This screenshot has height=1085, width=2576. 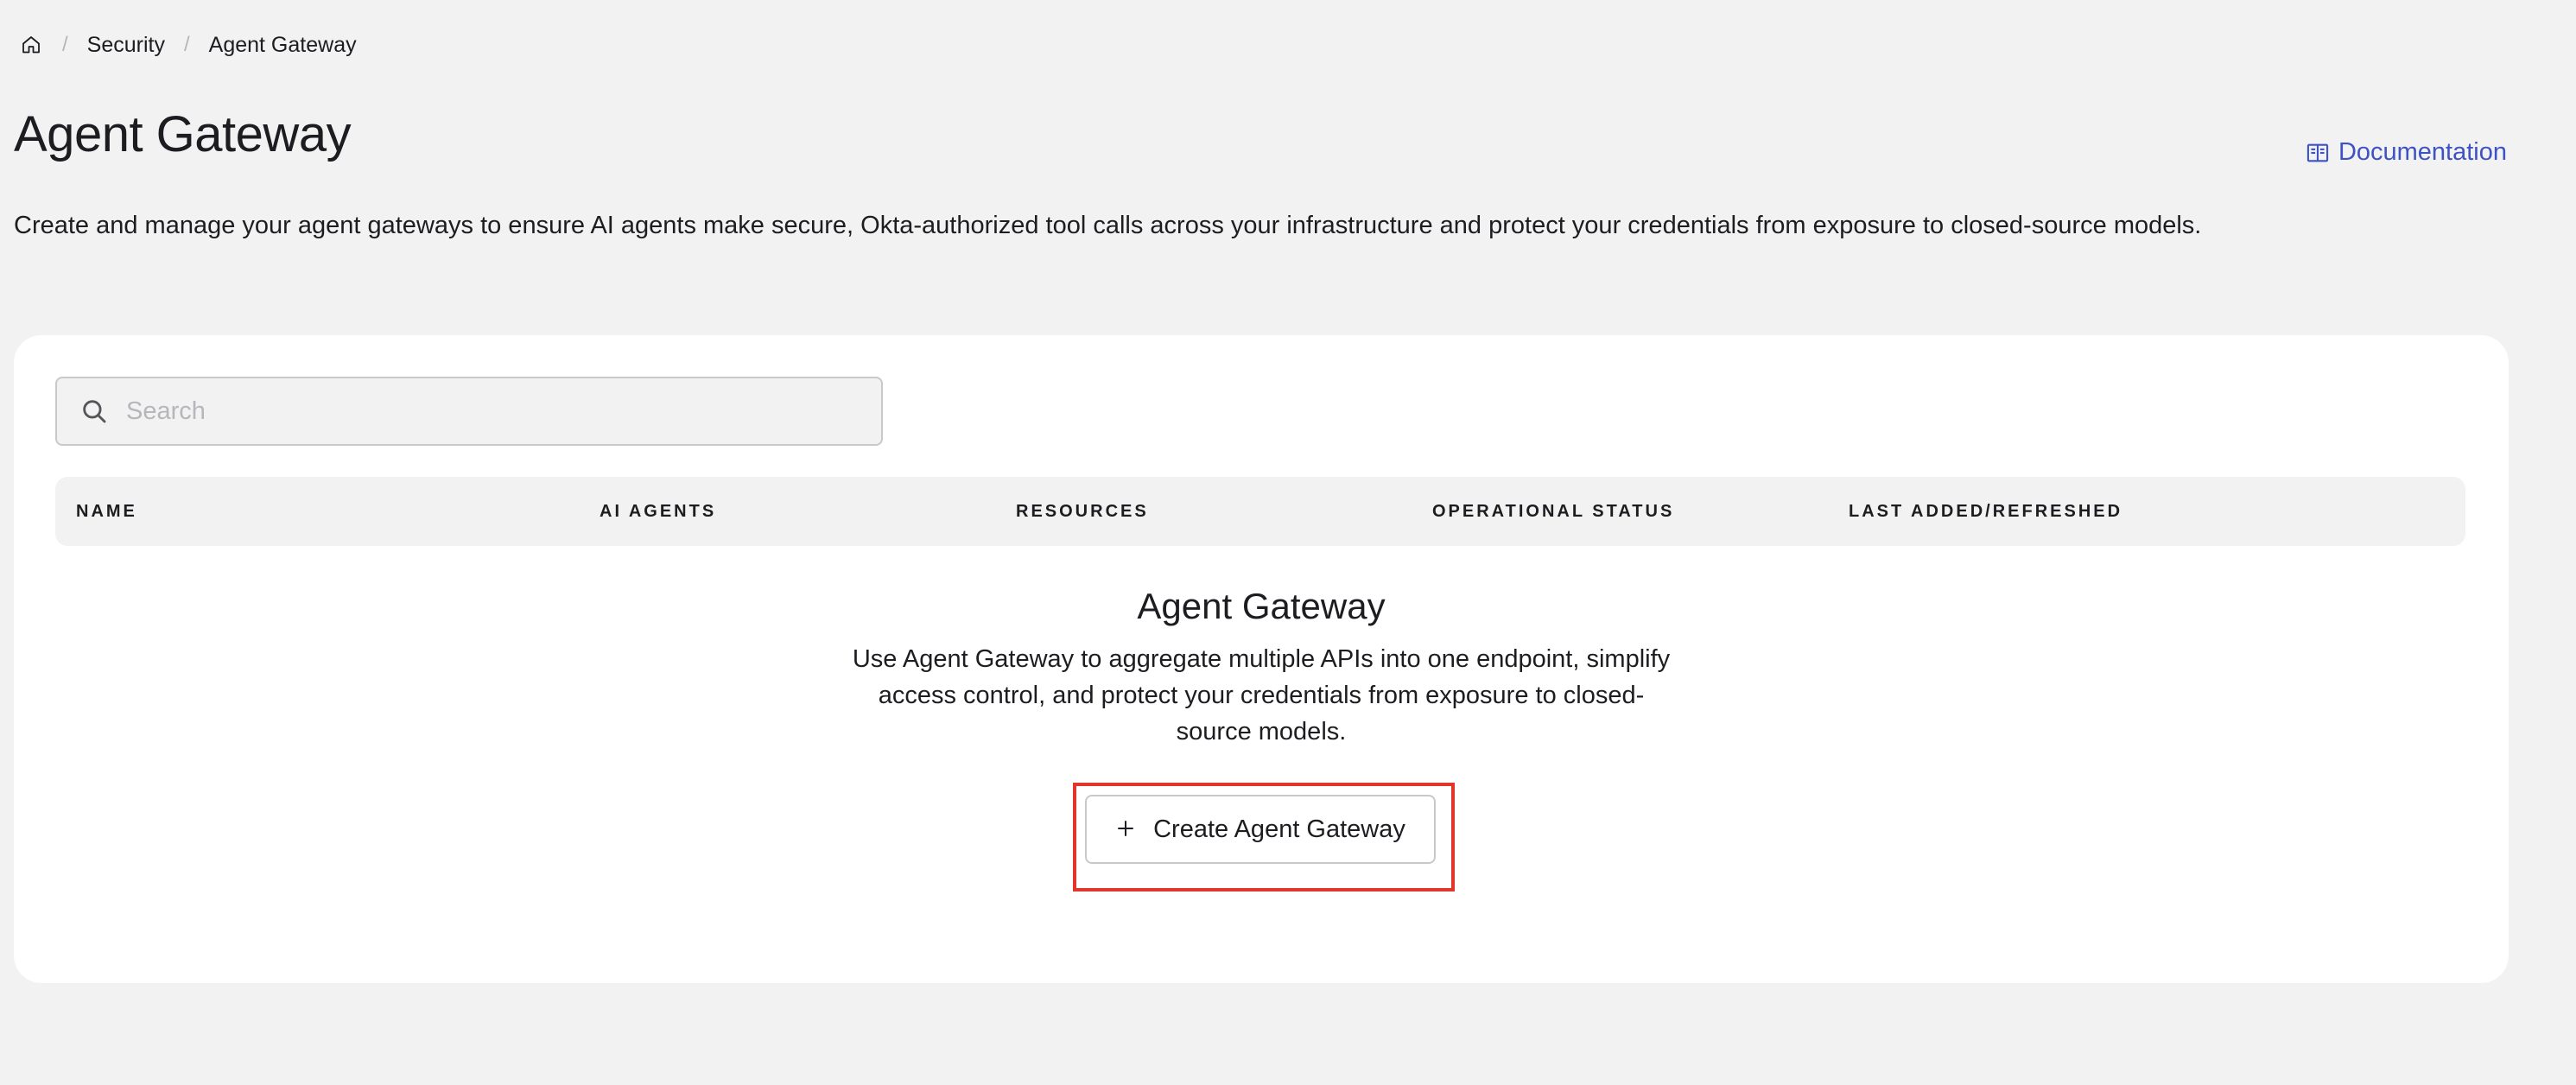 What do you see at coordinates (94, 411) in the screenshot?
I see `search-icon` at bounding box center [94, 411].